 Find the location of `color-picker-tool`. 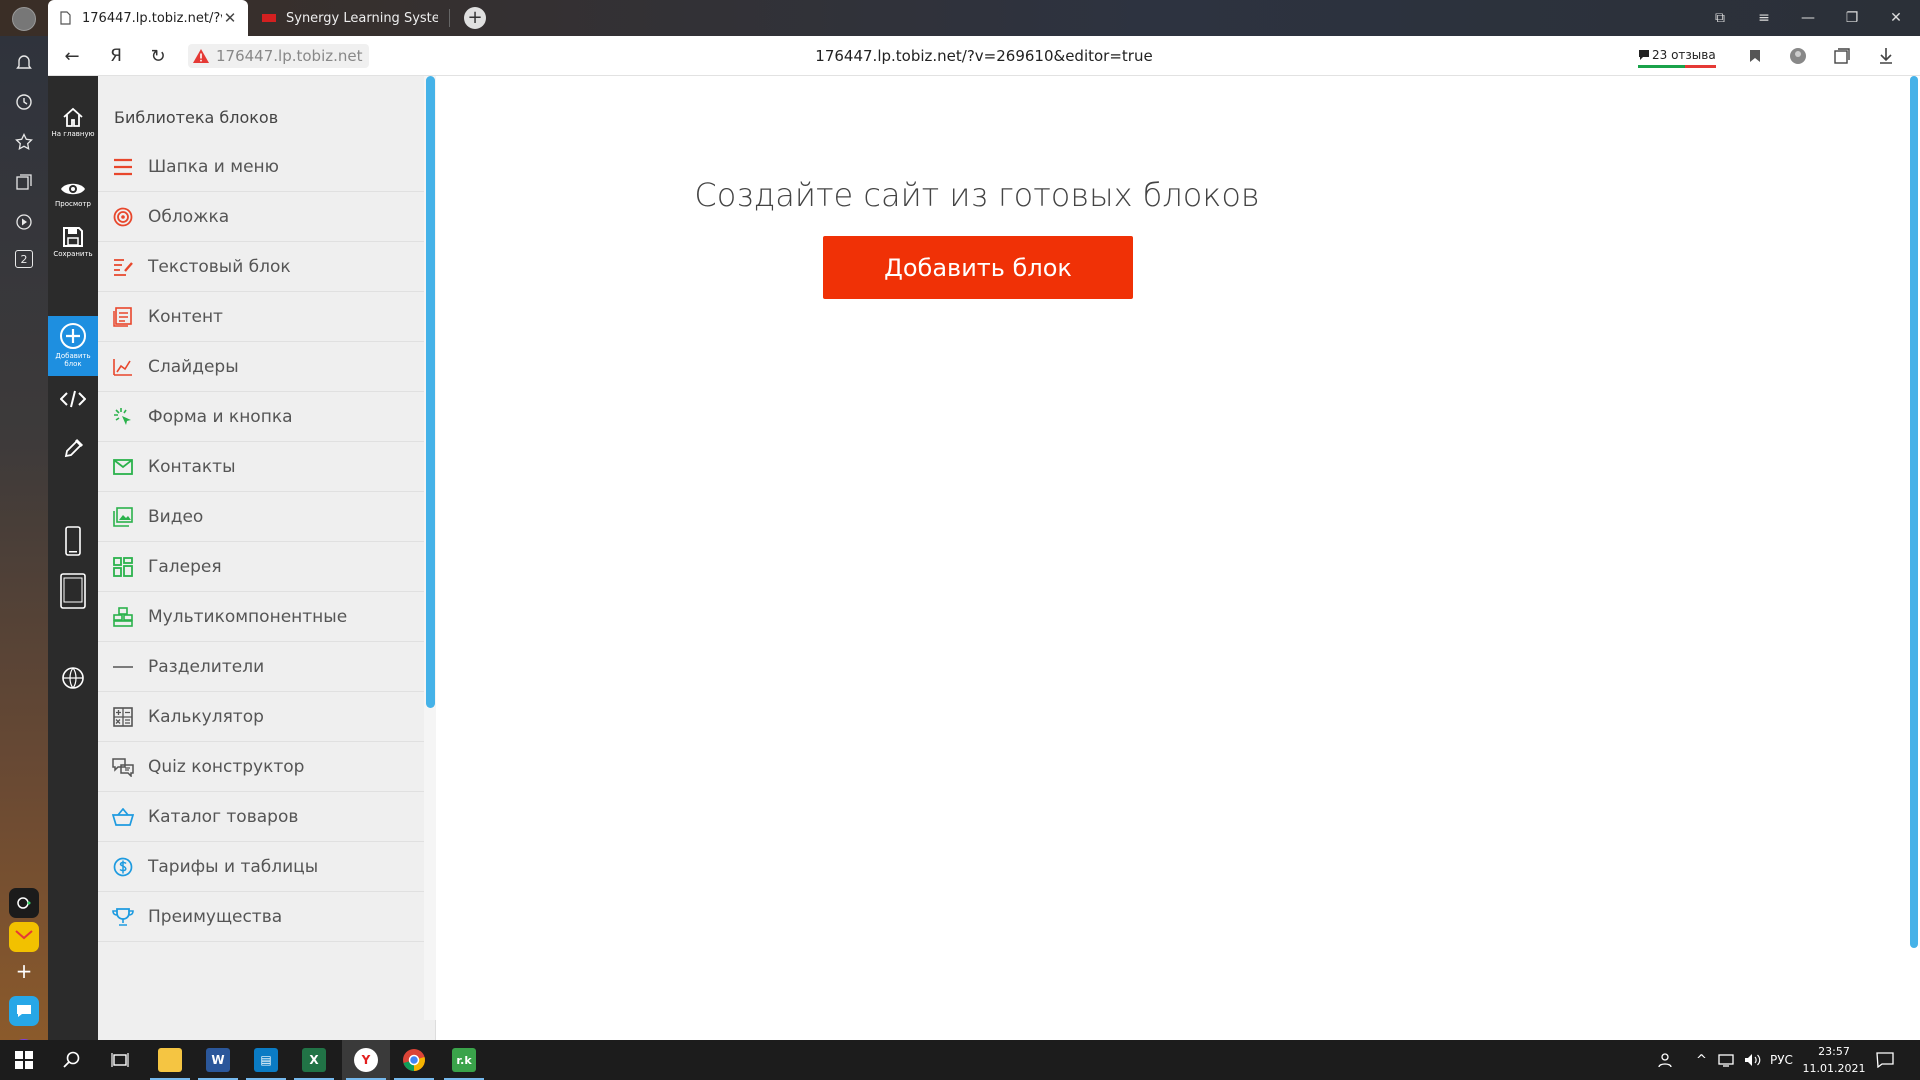

color-picker-tool is located at coordinates (73, 449).